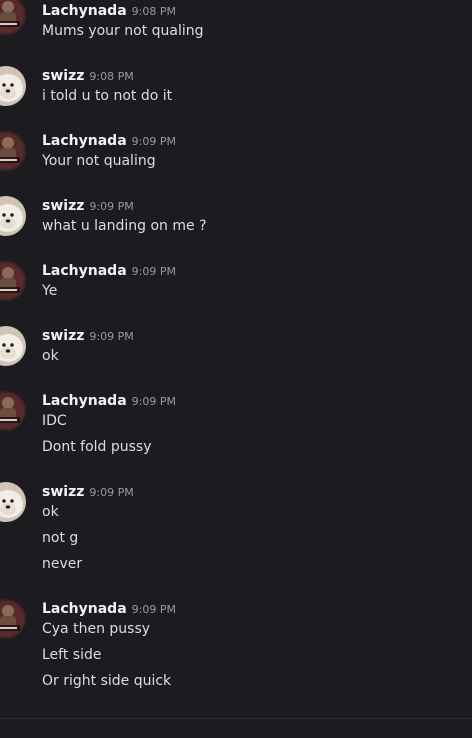  Describe the element at coordinates (88, 75) in the screenshot. I see `message-header: swizz 9:08 PM` at that location.